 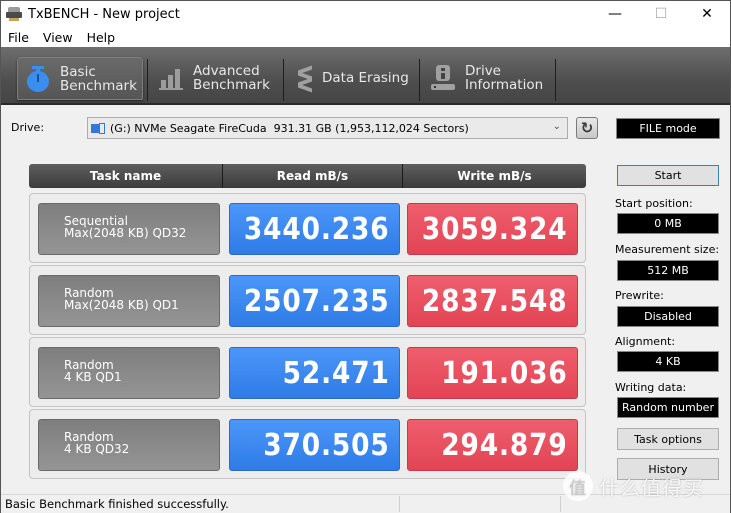 I want to click on stopwatch-icon, so click(x=38, y=78).